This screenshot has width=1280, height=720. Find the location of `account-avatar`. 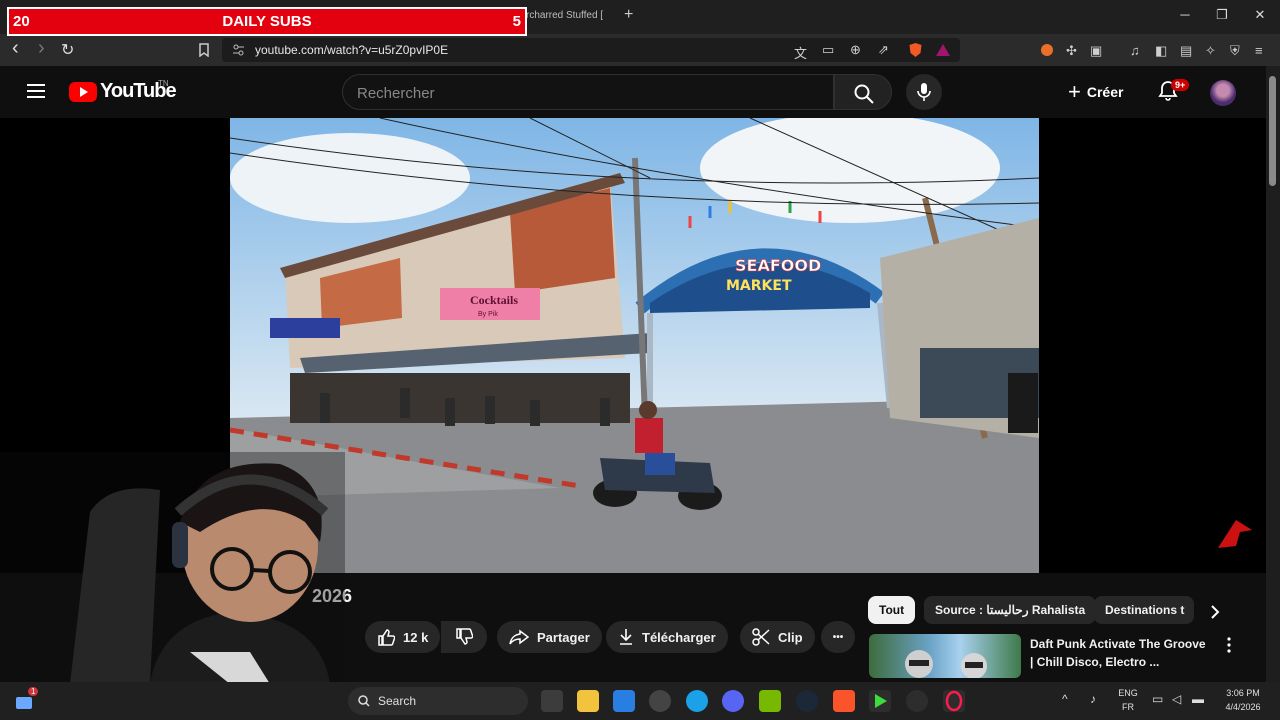

account-avatar is located at coordinates (1223, 93).